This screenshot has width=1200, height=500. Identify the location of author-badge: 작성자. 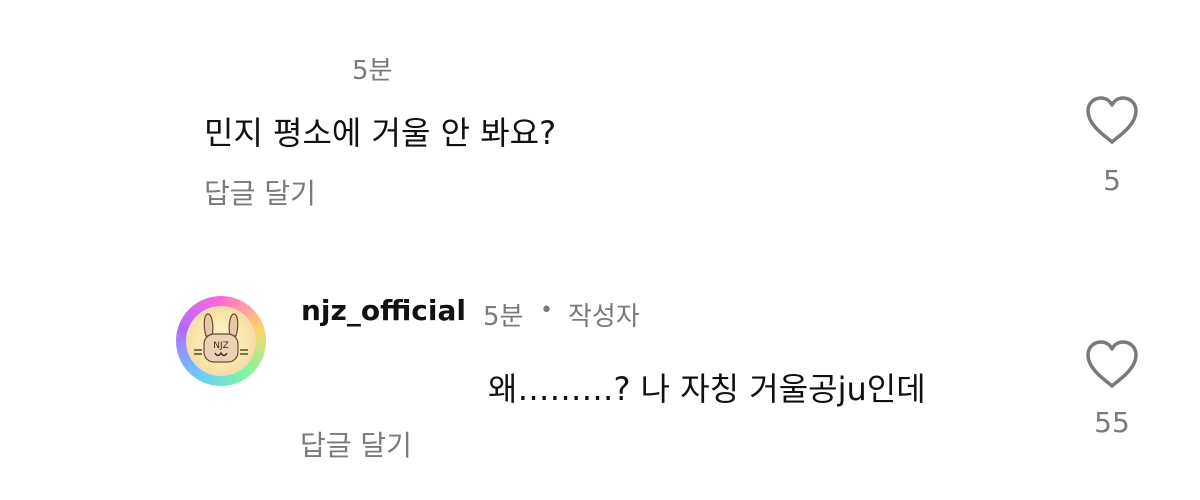
(604, 317).